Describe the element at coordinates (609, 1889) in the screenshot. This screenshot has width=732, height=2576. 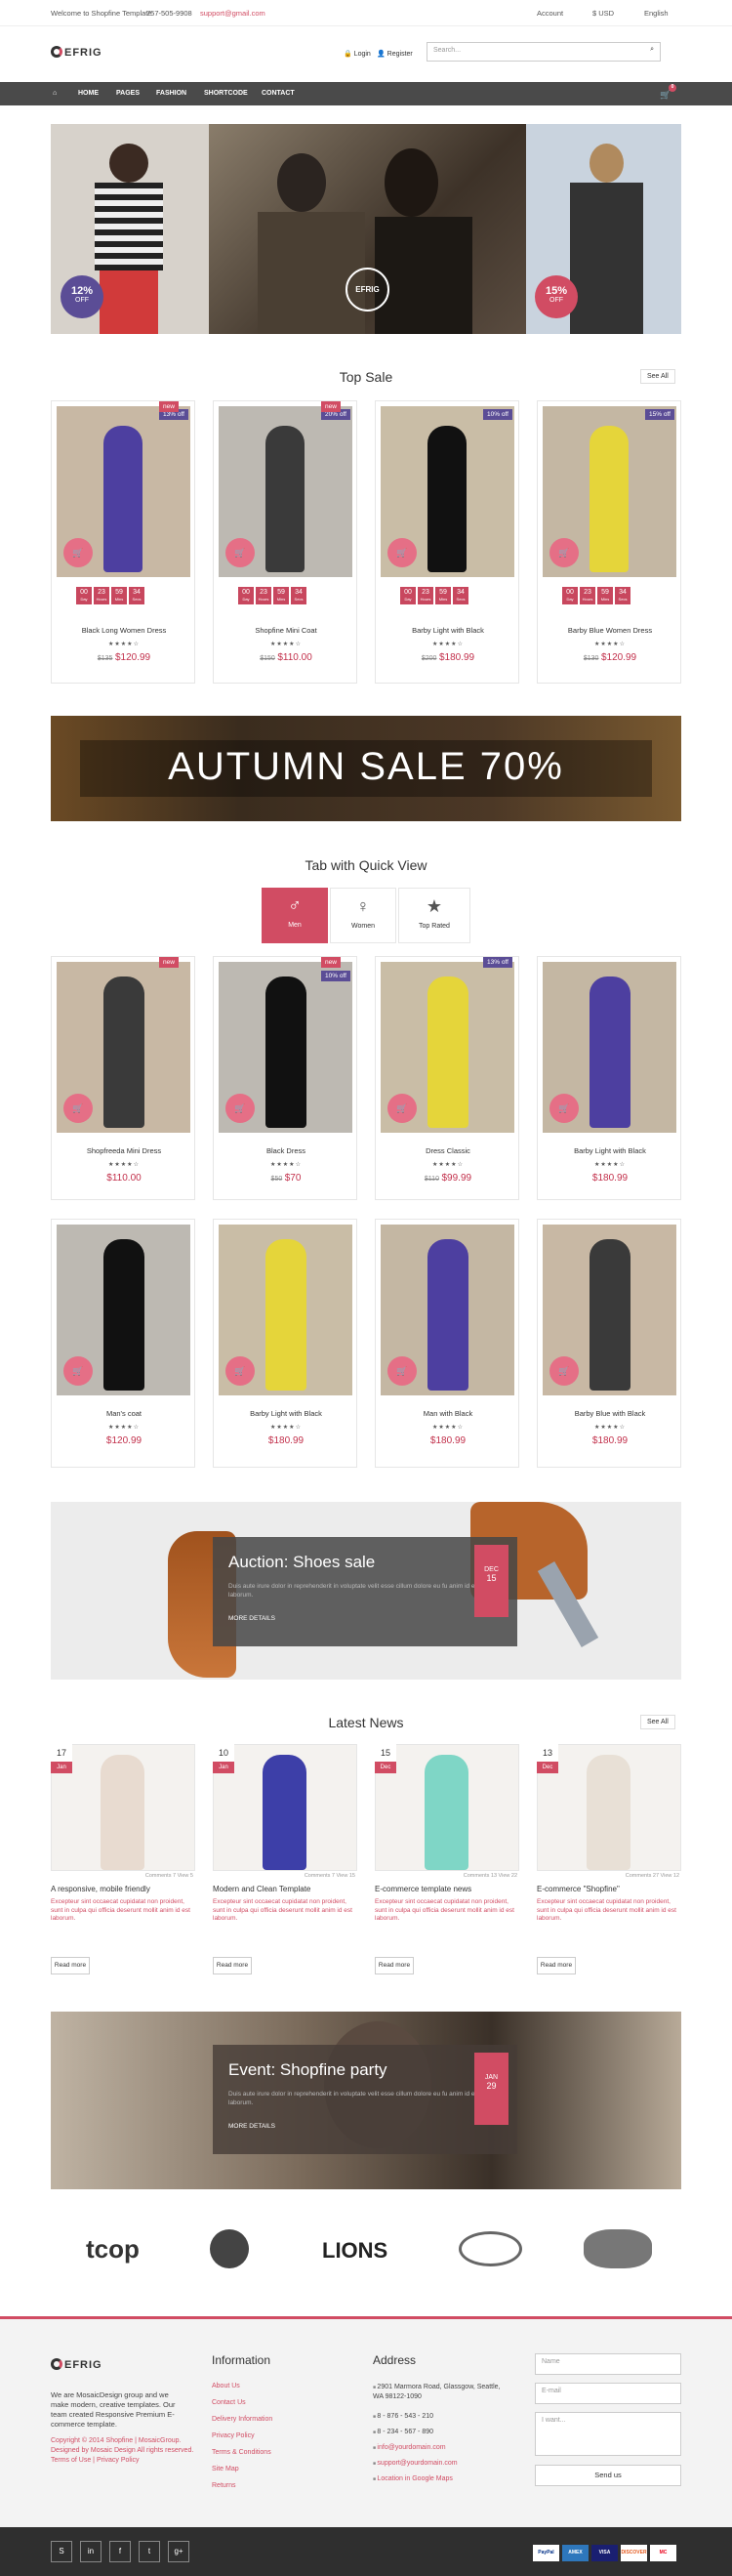
I see `news-title: E-commerce "Shopfine"` at that location.